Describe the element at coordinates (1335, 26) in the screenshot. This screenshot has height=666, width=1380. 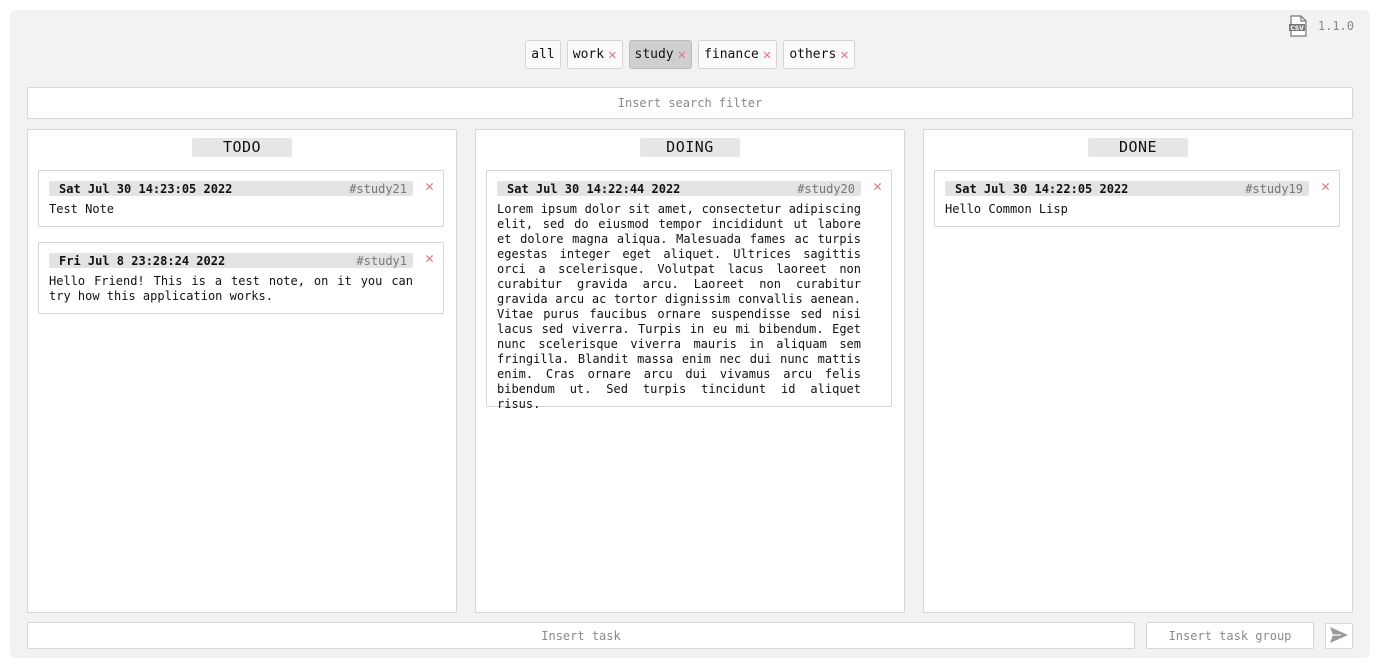
I see `version-label: 1.1.0` at that location.